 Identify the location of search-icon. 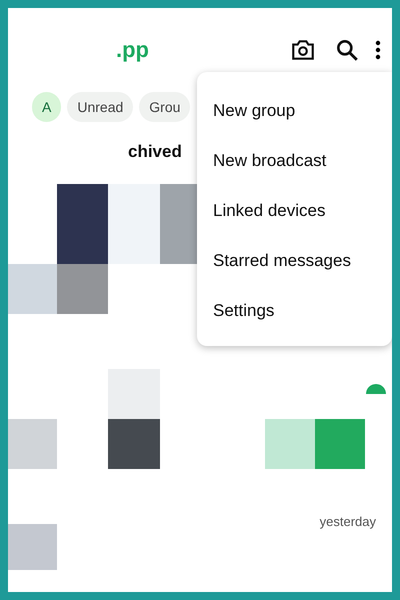
(347, 50).